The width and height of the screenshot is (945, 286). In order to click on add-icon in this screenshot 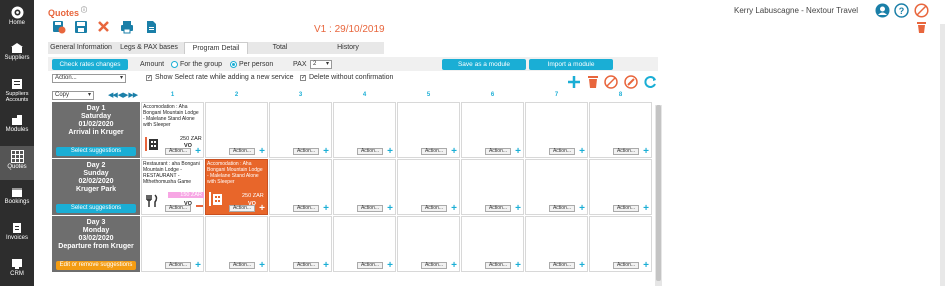, I will do `click(574, 82)`.